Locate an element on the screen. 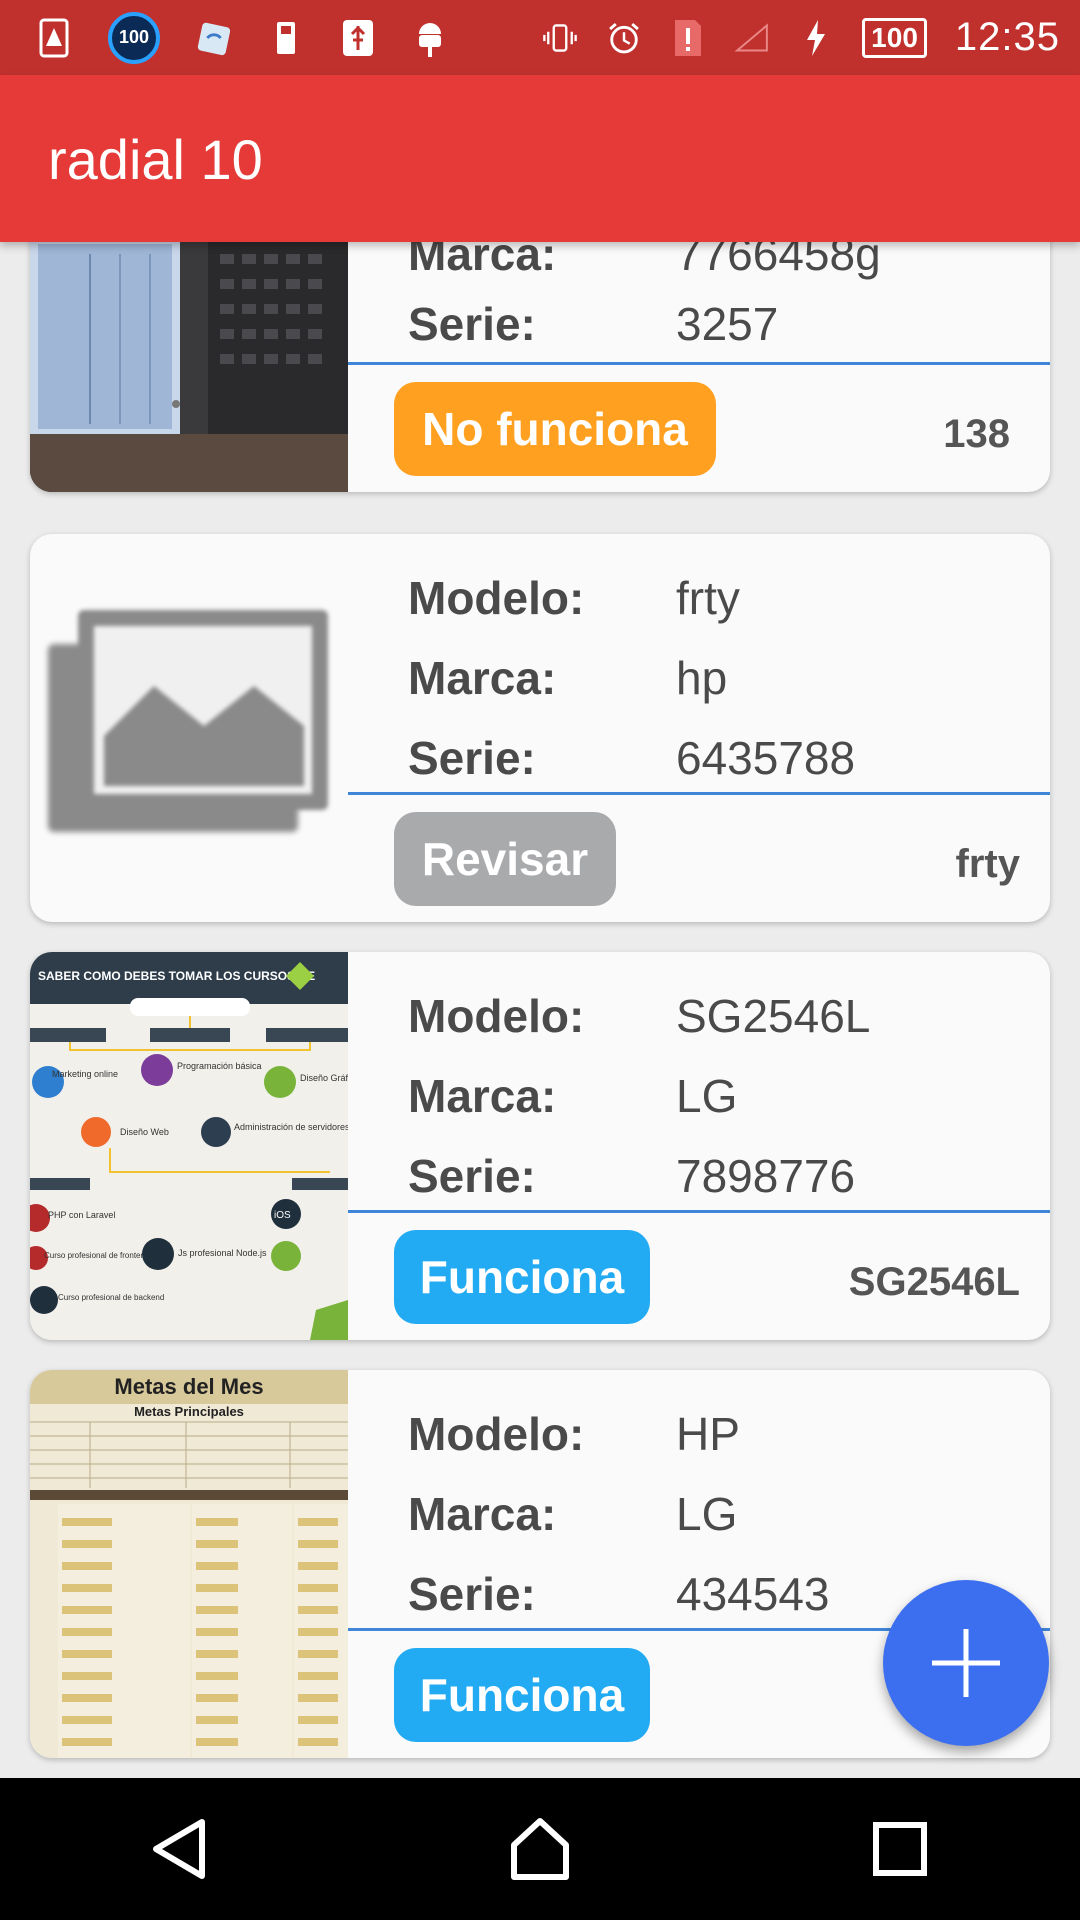 The image size is (1080, 1920). wifi-card-icon is located at coordinates (214, 38).